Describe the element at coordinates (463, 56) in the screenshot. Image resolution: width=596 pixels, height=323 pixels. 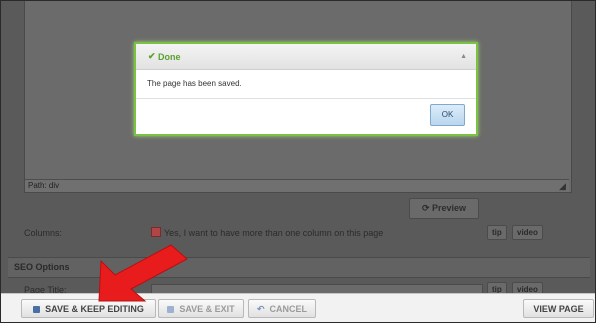
I see `caret-up-icon: ▲` at that location.